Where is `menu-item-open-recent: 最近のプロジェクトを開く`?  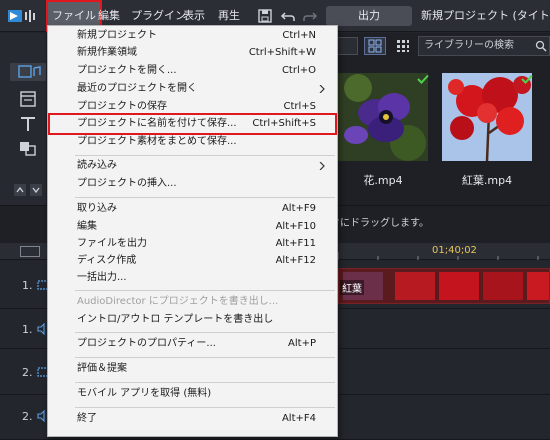 menu-item-open-recent: 最近のプロジェクトを開く is located at coordinates (192, 89).